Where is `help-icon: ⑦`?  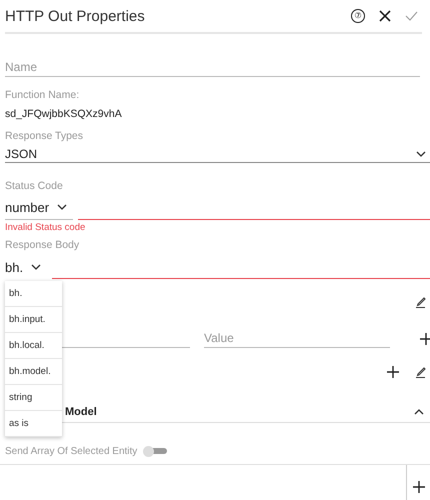
help-icon: ⑦ is located at coordinates (358, 16).